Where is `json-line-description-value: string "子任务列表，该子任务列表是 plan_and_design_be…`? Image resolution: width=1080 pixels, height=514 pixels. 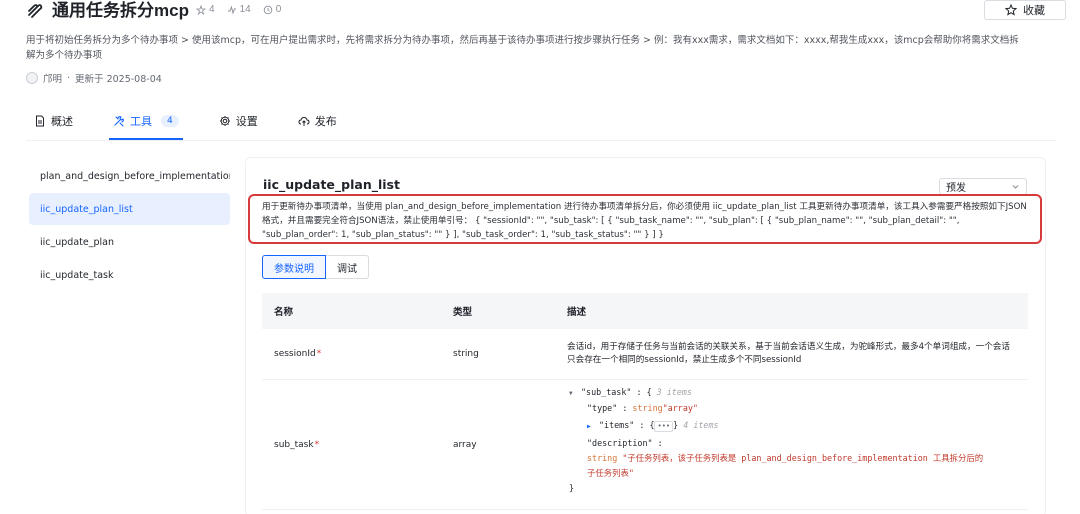 json-line-description-value: string "子任务列表，该子任务列表是 plan_and_design_be… is located at coordinates (779, 466).